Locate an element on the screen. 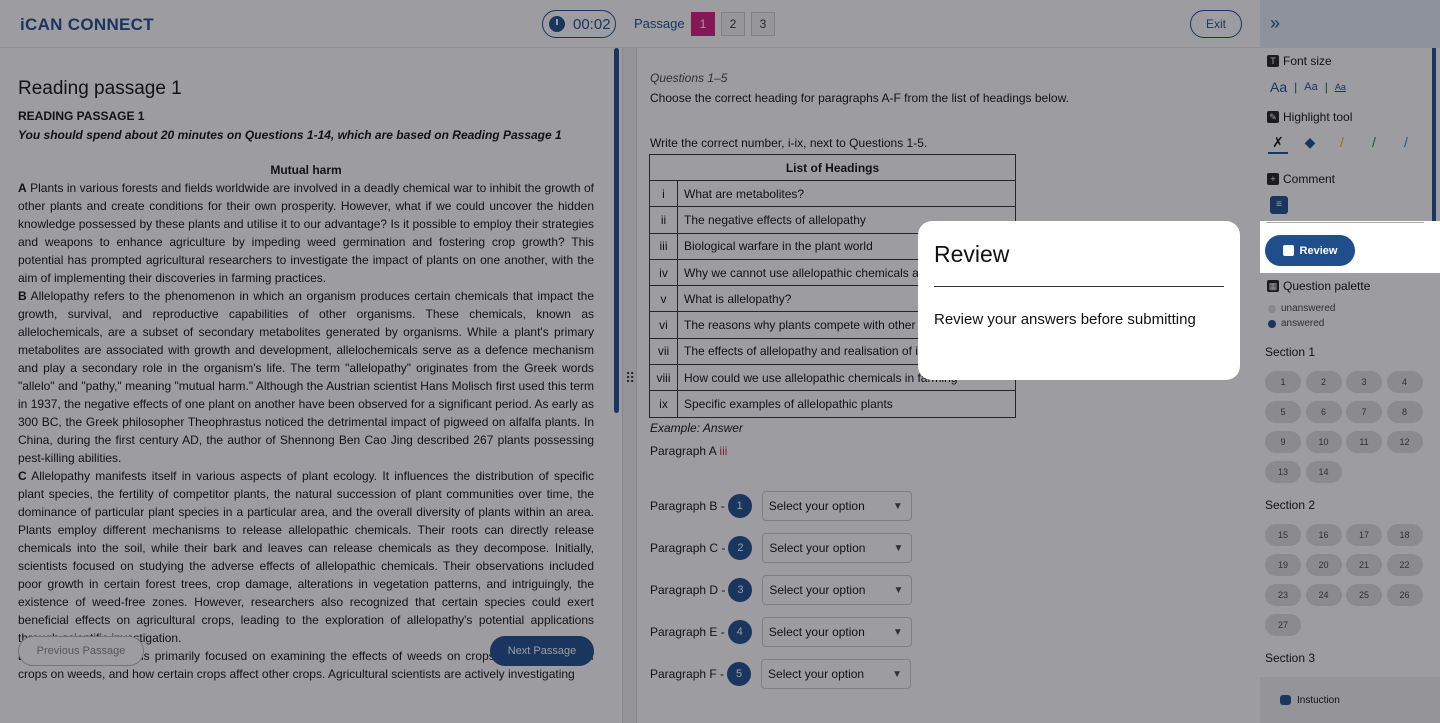 The image size is (1440, 723). question-button: 27 is located at coordinates (1283, 625).